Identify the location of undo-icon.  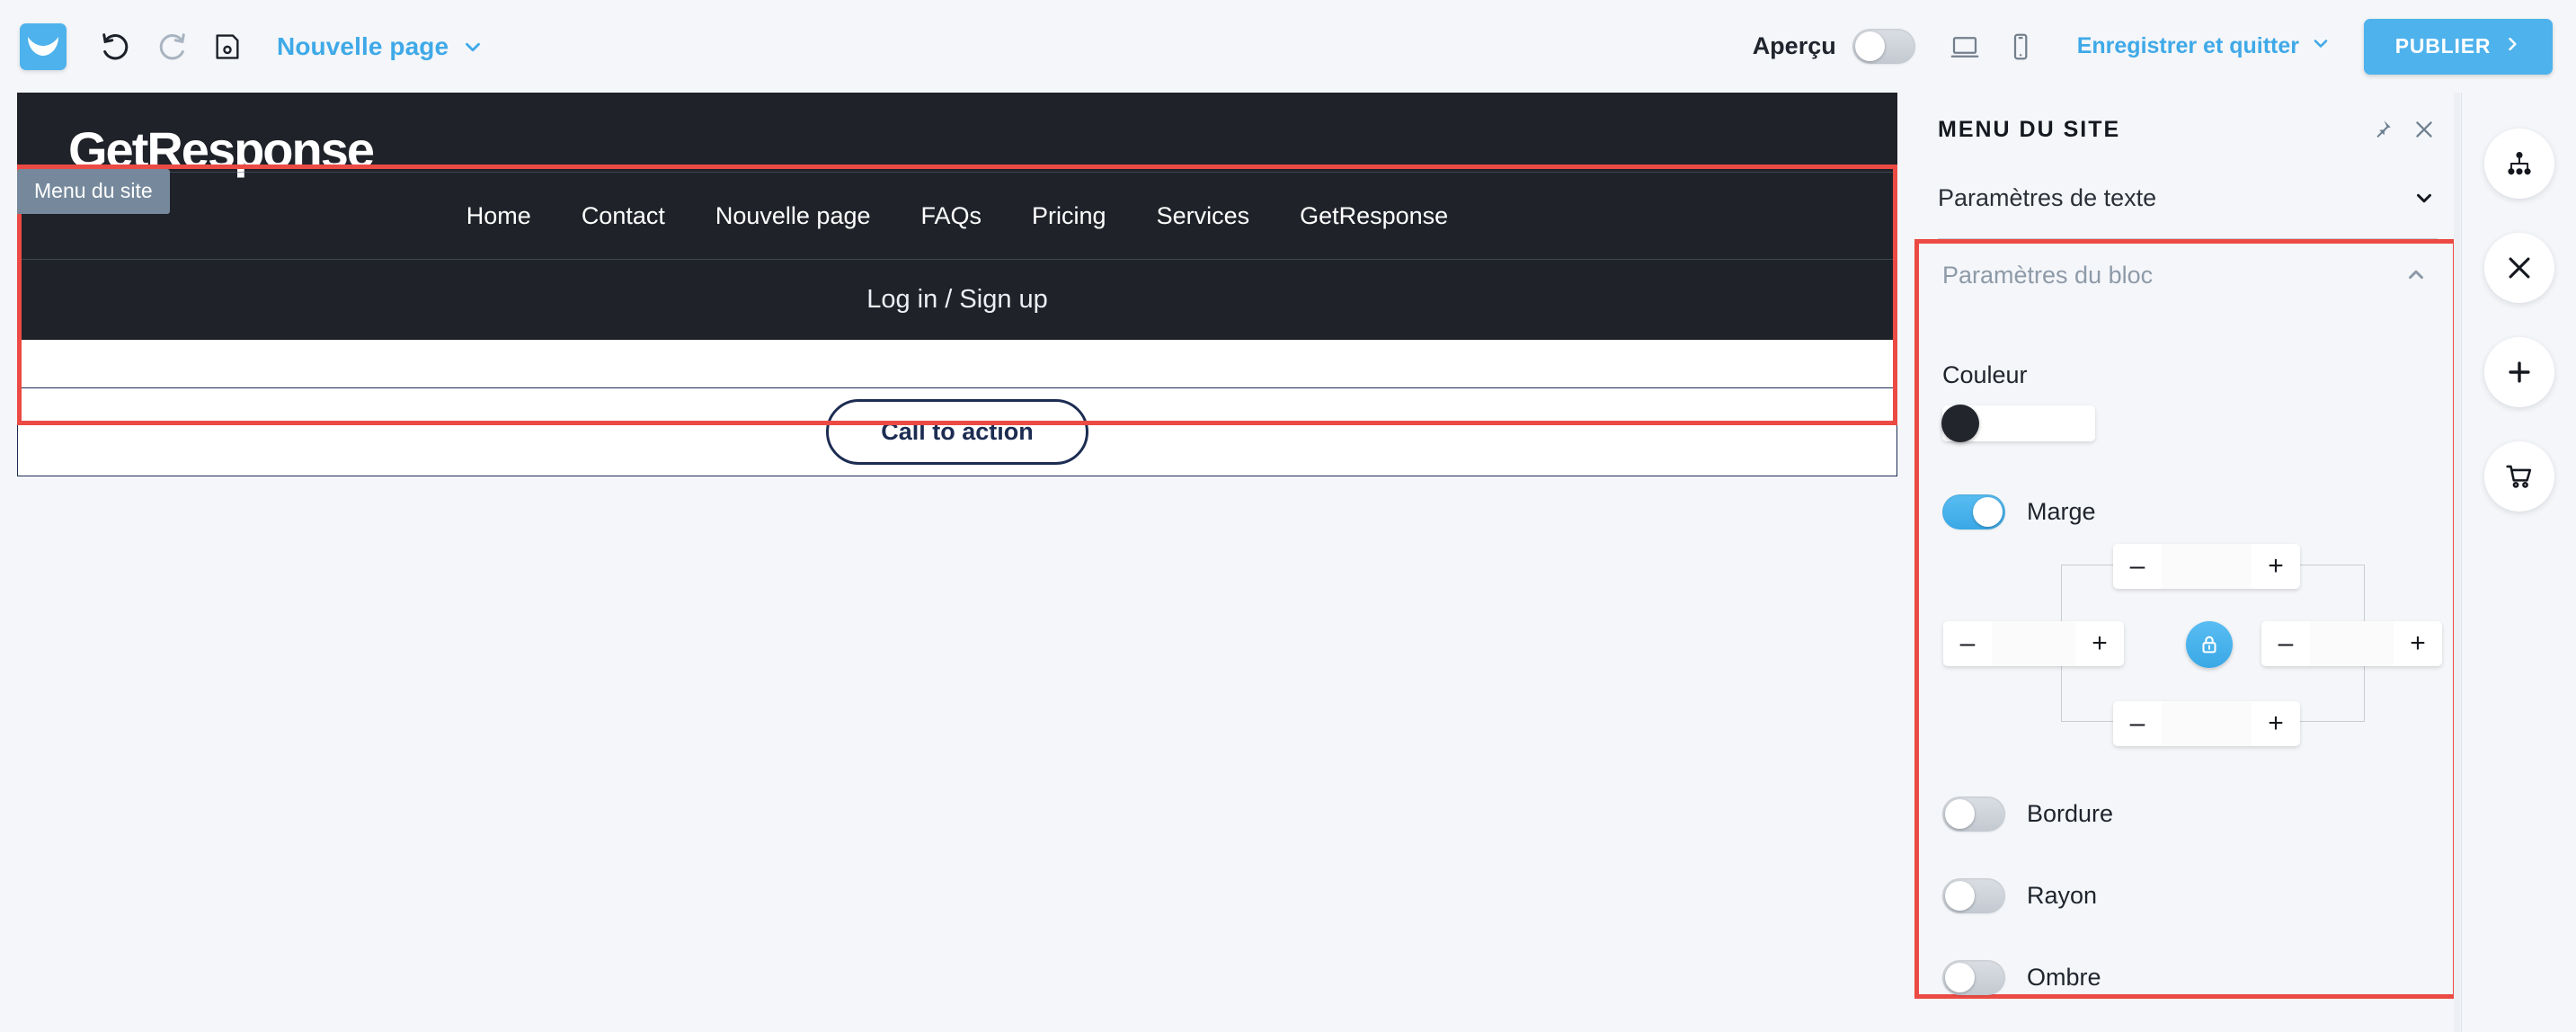
(116, 47).